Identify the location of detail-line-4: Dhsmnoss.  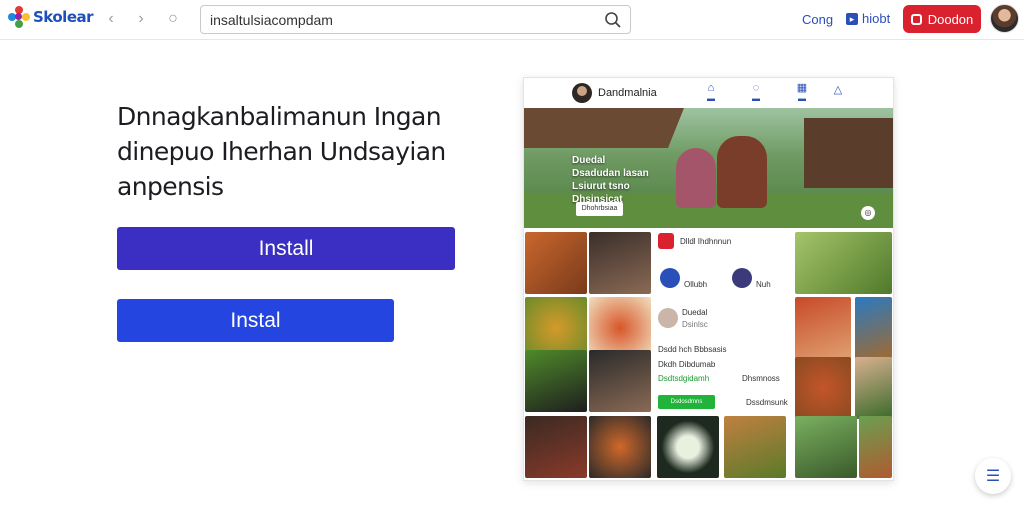
(761, 378).